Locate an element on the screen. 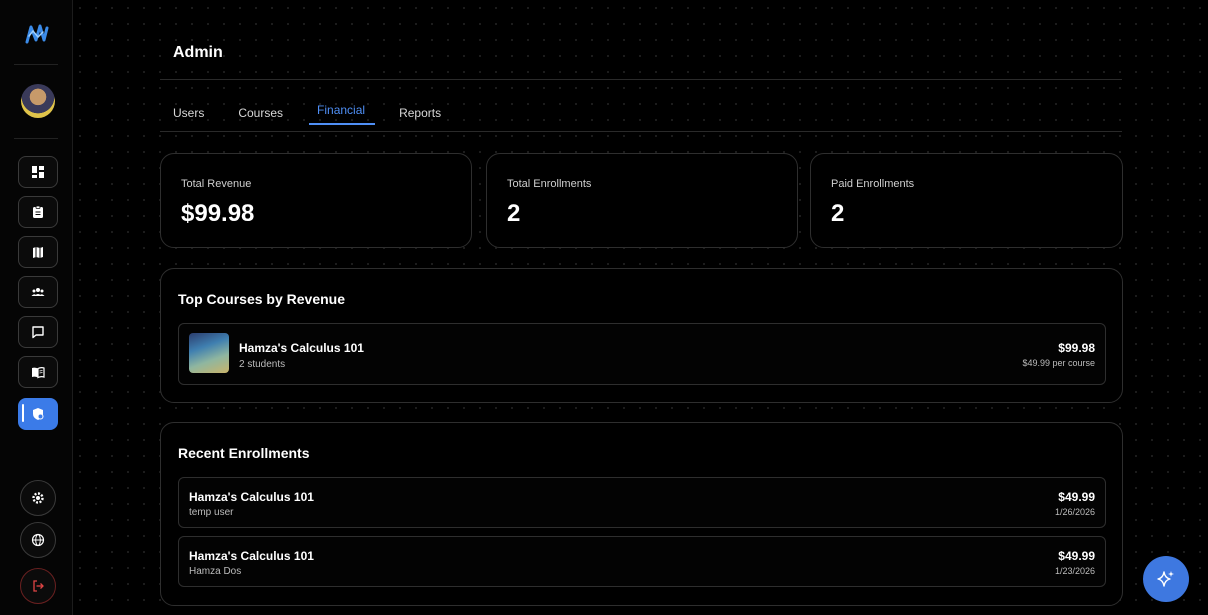 This screenshot has width=1208, height=615. stat-label: Total Revenue is located at coordinates (216, 184).